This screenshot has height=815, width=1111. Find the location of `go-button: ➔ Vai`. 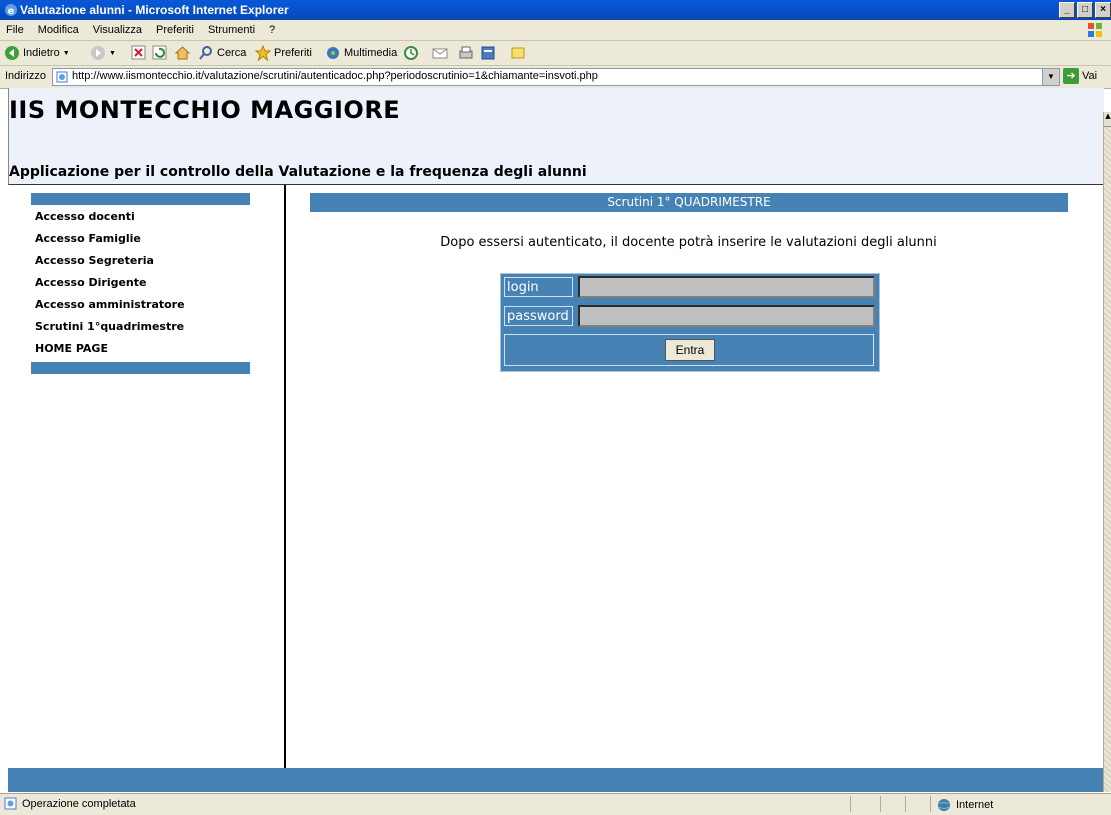

go-button: ➔ Vai is located at coordinates (1080, 76).